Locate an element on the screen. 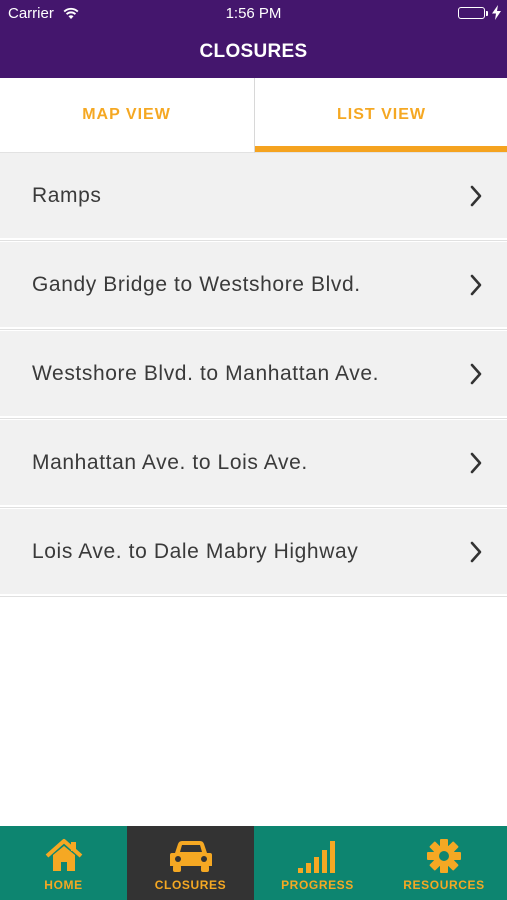 Image resolution: width=507 pixels, height=900 pixels. battery-cap is located at coordinates (487, 13).